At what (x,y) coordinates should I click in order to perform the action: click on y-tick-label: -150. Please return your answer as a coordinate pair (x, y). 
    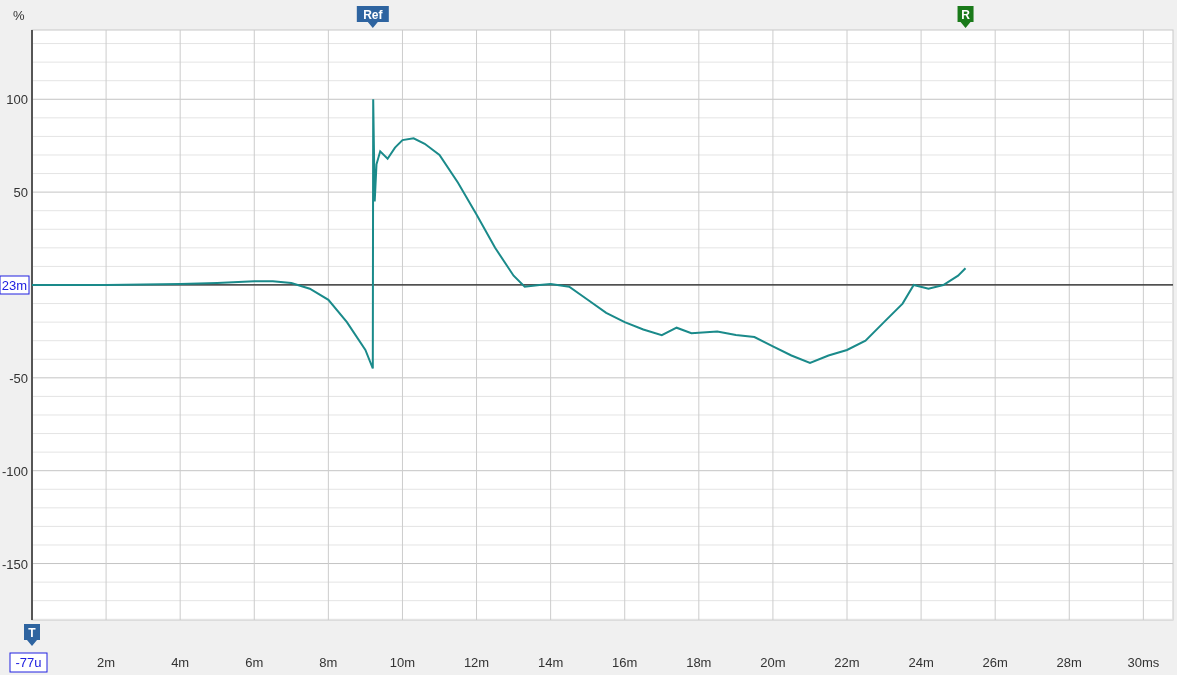
    Looking at the image, I should click on (14, 564).